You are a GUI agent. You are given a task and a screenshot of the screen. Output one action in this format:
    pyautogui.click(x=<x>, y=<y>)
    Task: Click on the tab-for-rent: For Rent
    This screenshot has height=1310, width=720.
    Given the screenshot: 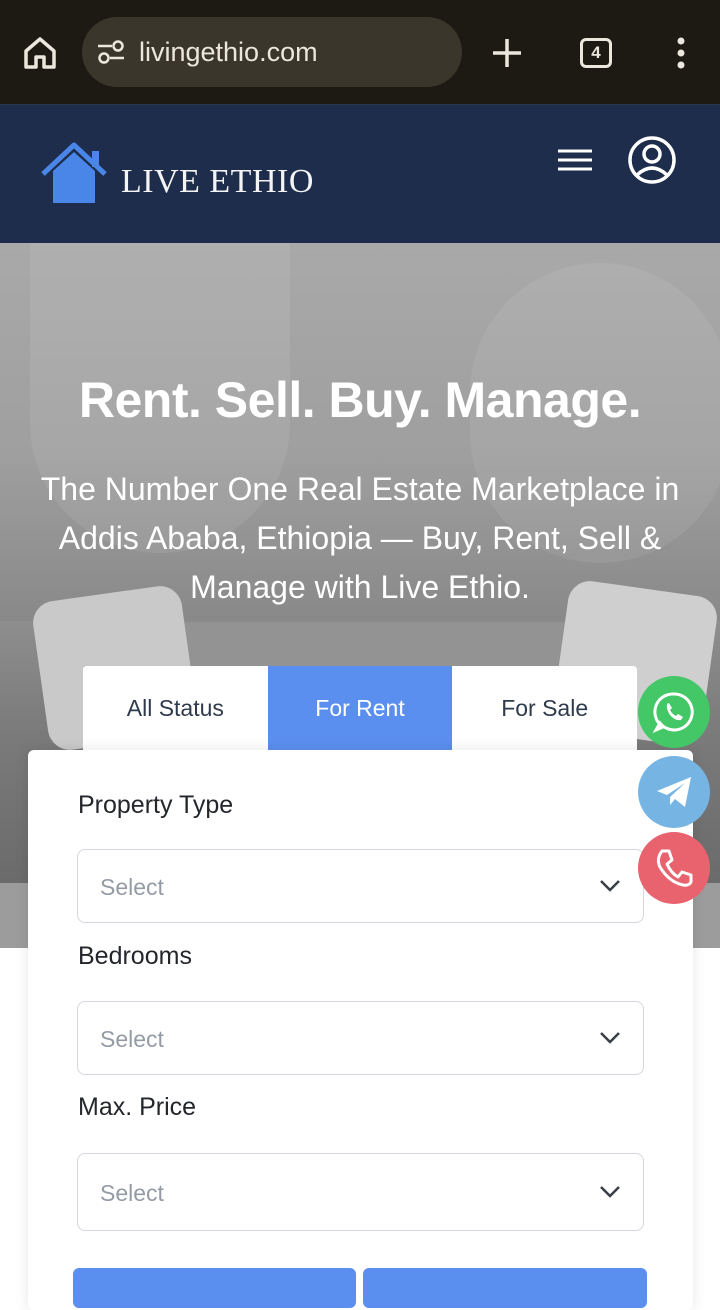 What is the action you would take?
    pyautogui.click(x=360, y=708)
    